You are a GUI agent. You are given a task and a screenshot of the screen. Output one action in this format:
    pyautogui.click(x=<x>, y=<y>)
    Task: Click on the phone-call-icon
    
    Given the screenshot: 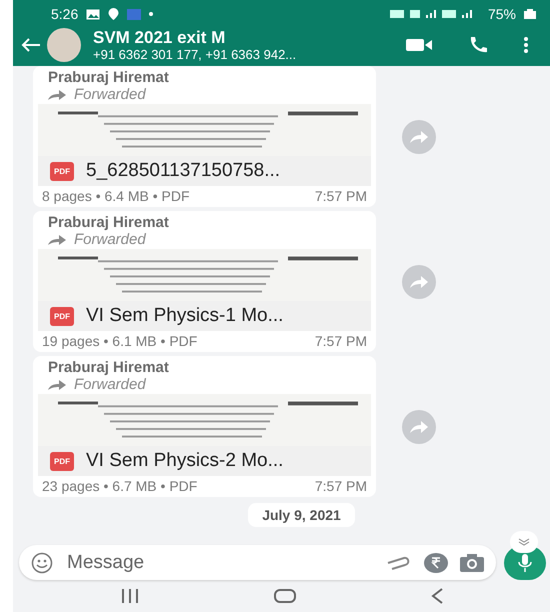 What is the action you would take?
    pyautogui.click(x=478, y=45)
    